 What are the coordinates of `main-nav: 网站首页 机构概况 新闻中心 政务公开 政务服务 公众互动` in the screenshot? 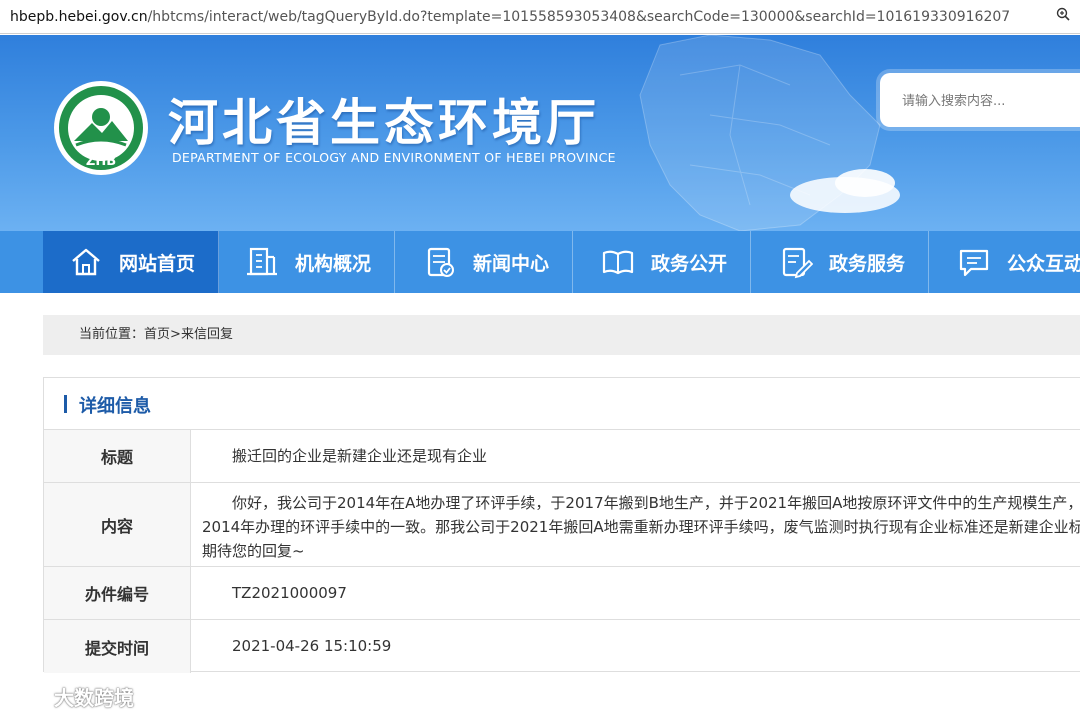 It's located at (540, 262).